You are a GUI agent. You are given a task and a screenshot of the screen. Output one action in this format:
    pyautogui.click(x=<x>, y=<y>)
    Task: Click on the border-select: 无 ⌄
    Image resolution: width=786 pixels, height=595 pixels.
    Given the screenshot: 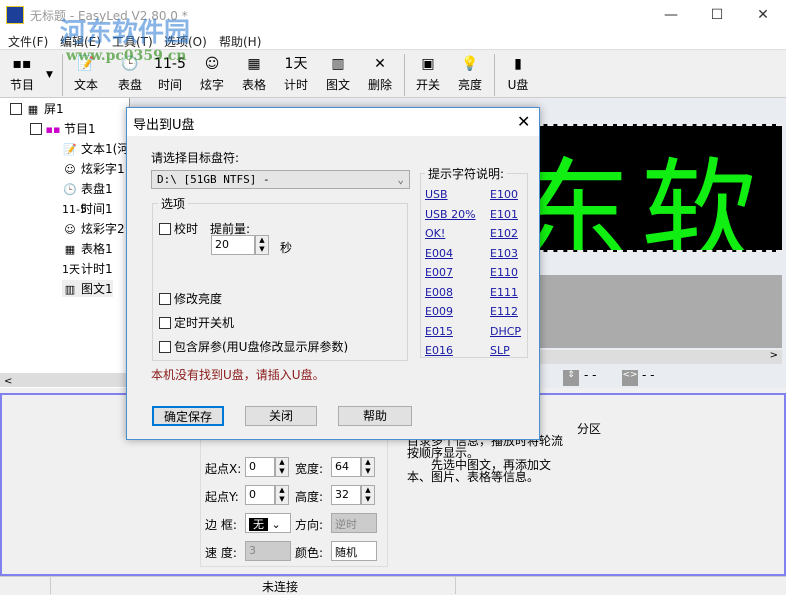 What is the action you would take?
    pyautogui.click(x=268, y=523)
    